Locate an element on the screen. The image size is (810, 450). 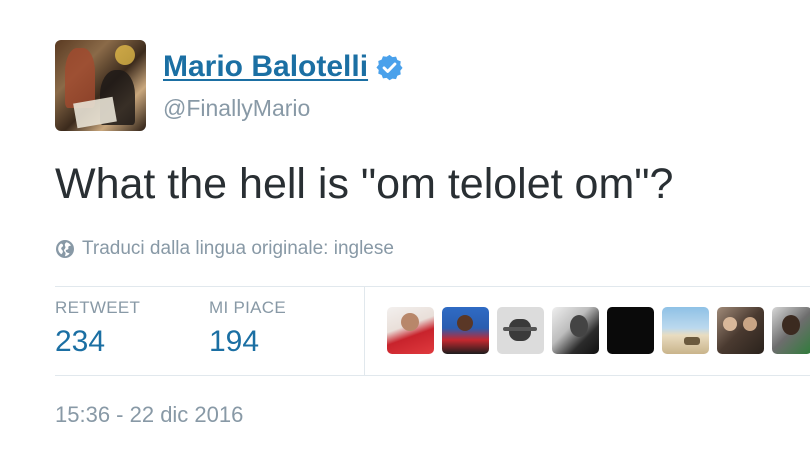
translate-link: Traduci dalla lingua originale: inglese is located at coordinates (224, 249).